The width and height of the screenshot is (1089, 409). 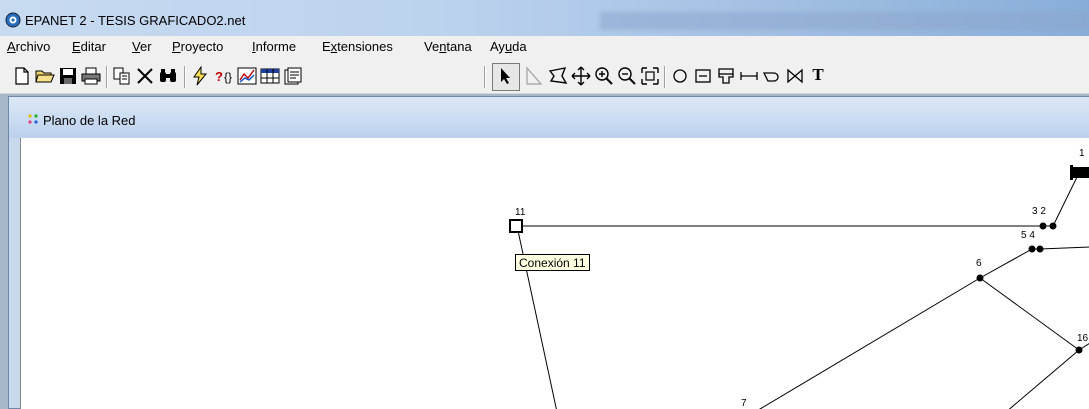 What do you see at coordinates (581, 76) in the screenshot?
I see `pan-icon` at bounding box center [581, 76].